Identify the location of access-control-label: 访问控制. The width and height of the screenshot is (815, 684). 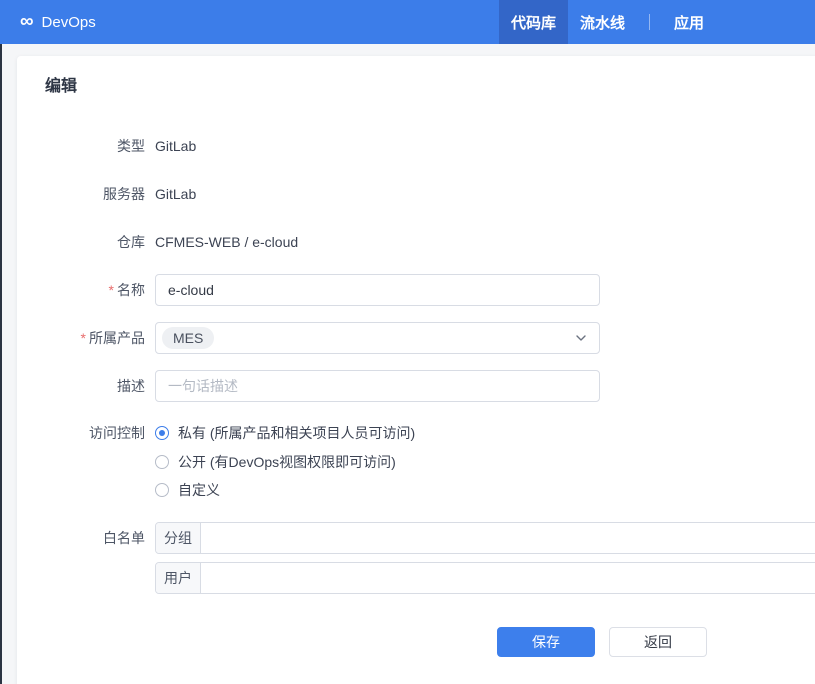
(117, 433).